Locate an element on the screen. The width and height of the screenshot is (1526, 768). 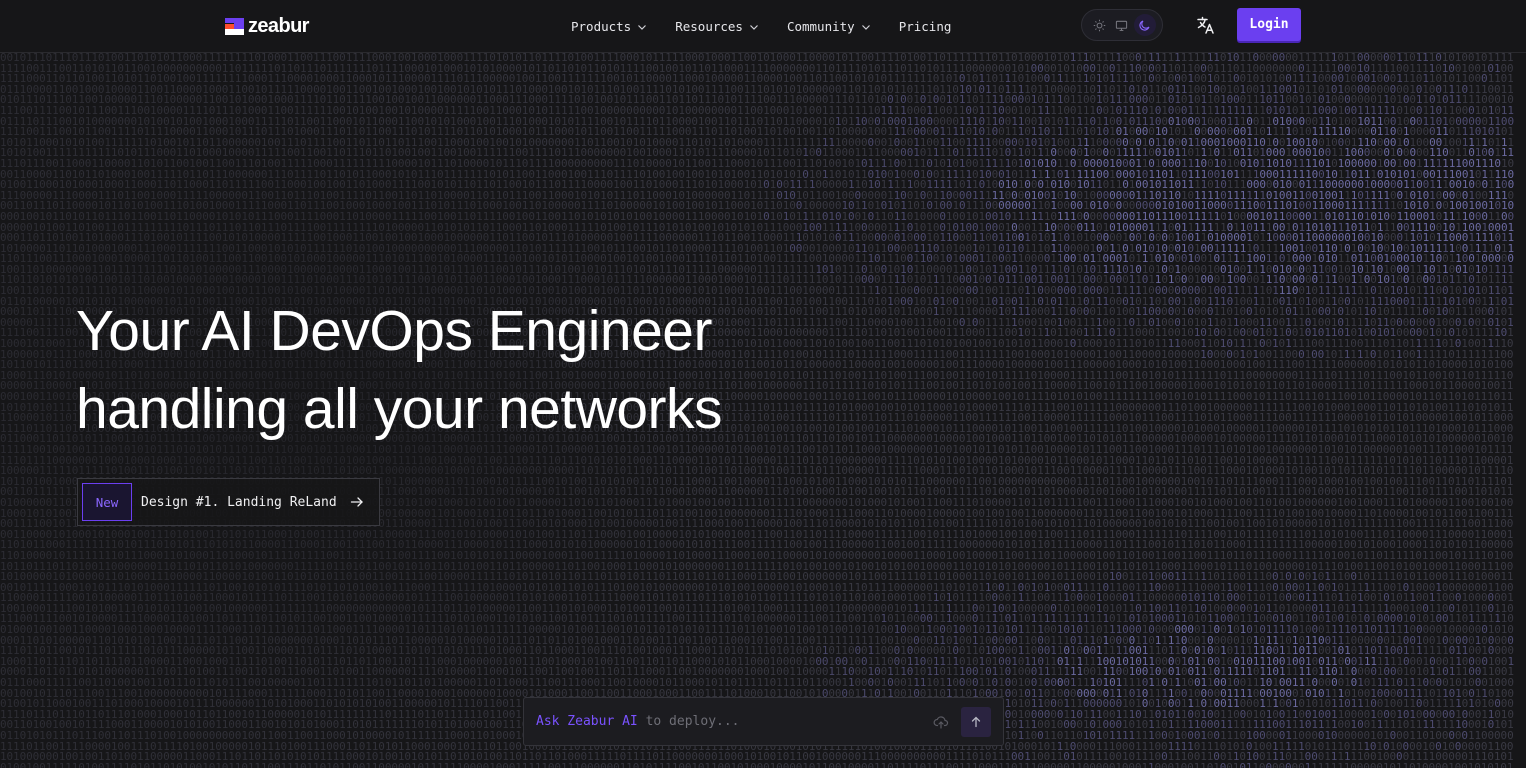
arrow-right-icon is located at coordinates (356, 502).